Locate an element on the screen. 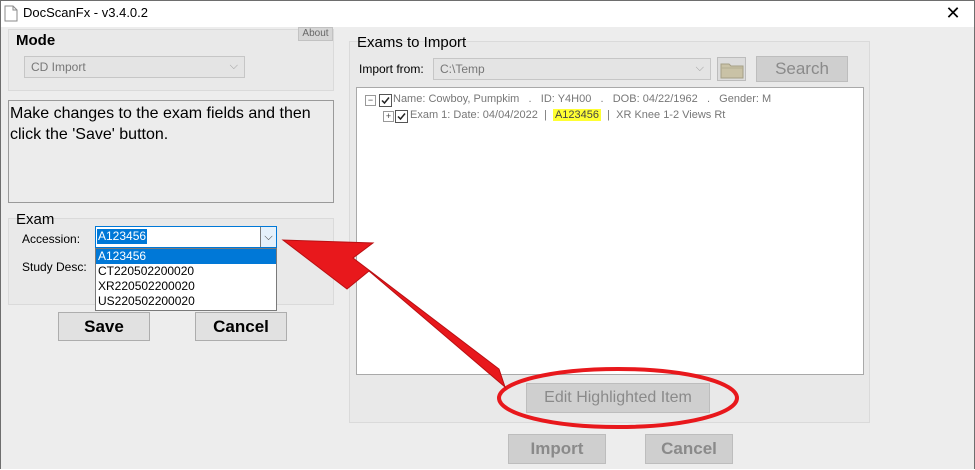 The image size is (975, 470). import-label: Import is located at coordinates (557, 448).